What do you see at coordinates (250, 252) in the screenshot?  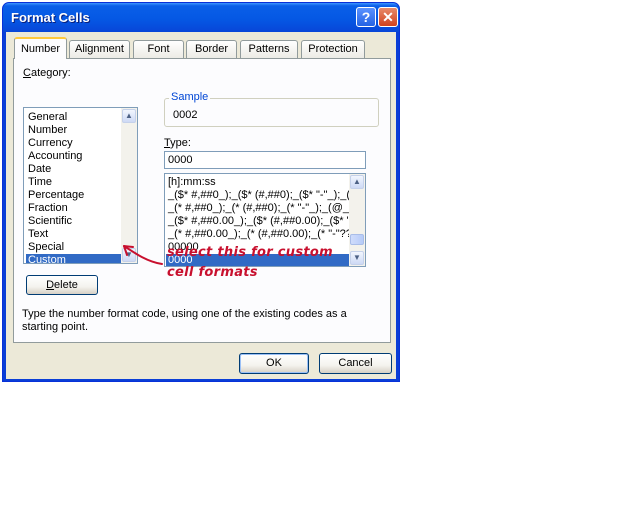 I see `annotation-line-1: select this for custom` at bounding box center [250, 252].